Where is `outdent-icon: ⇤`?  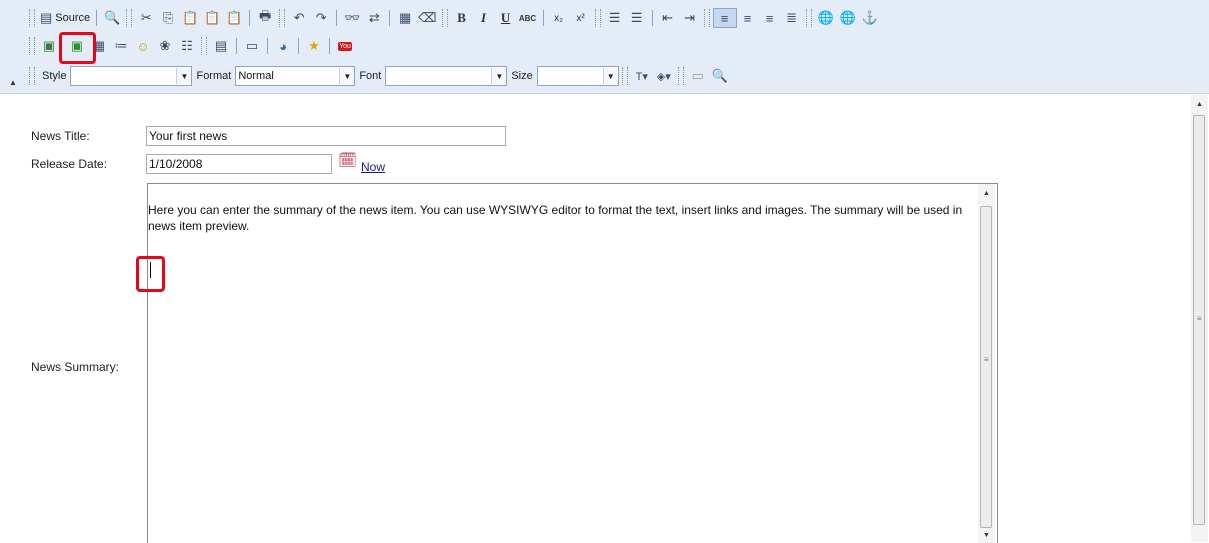
outdent-icon: ⇤ is located at coordinates (667, 17).